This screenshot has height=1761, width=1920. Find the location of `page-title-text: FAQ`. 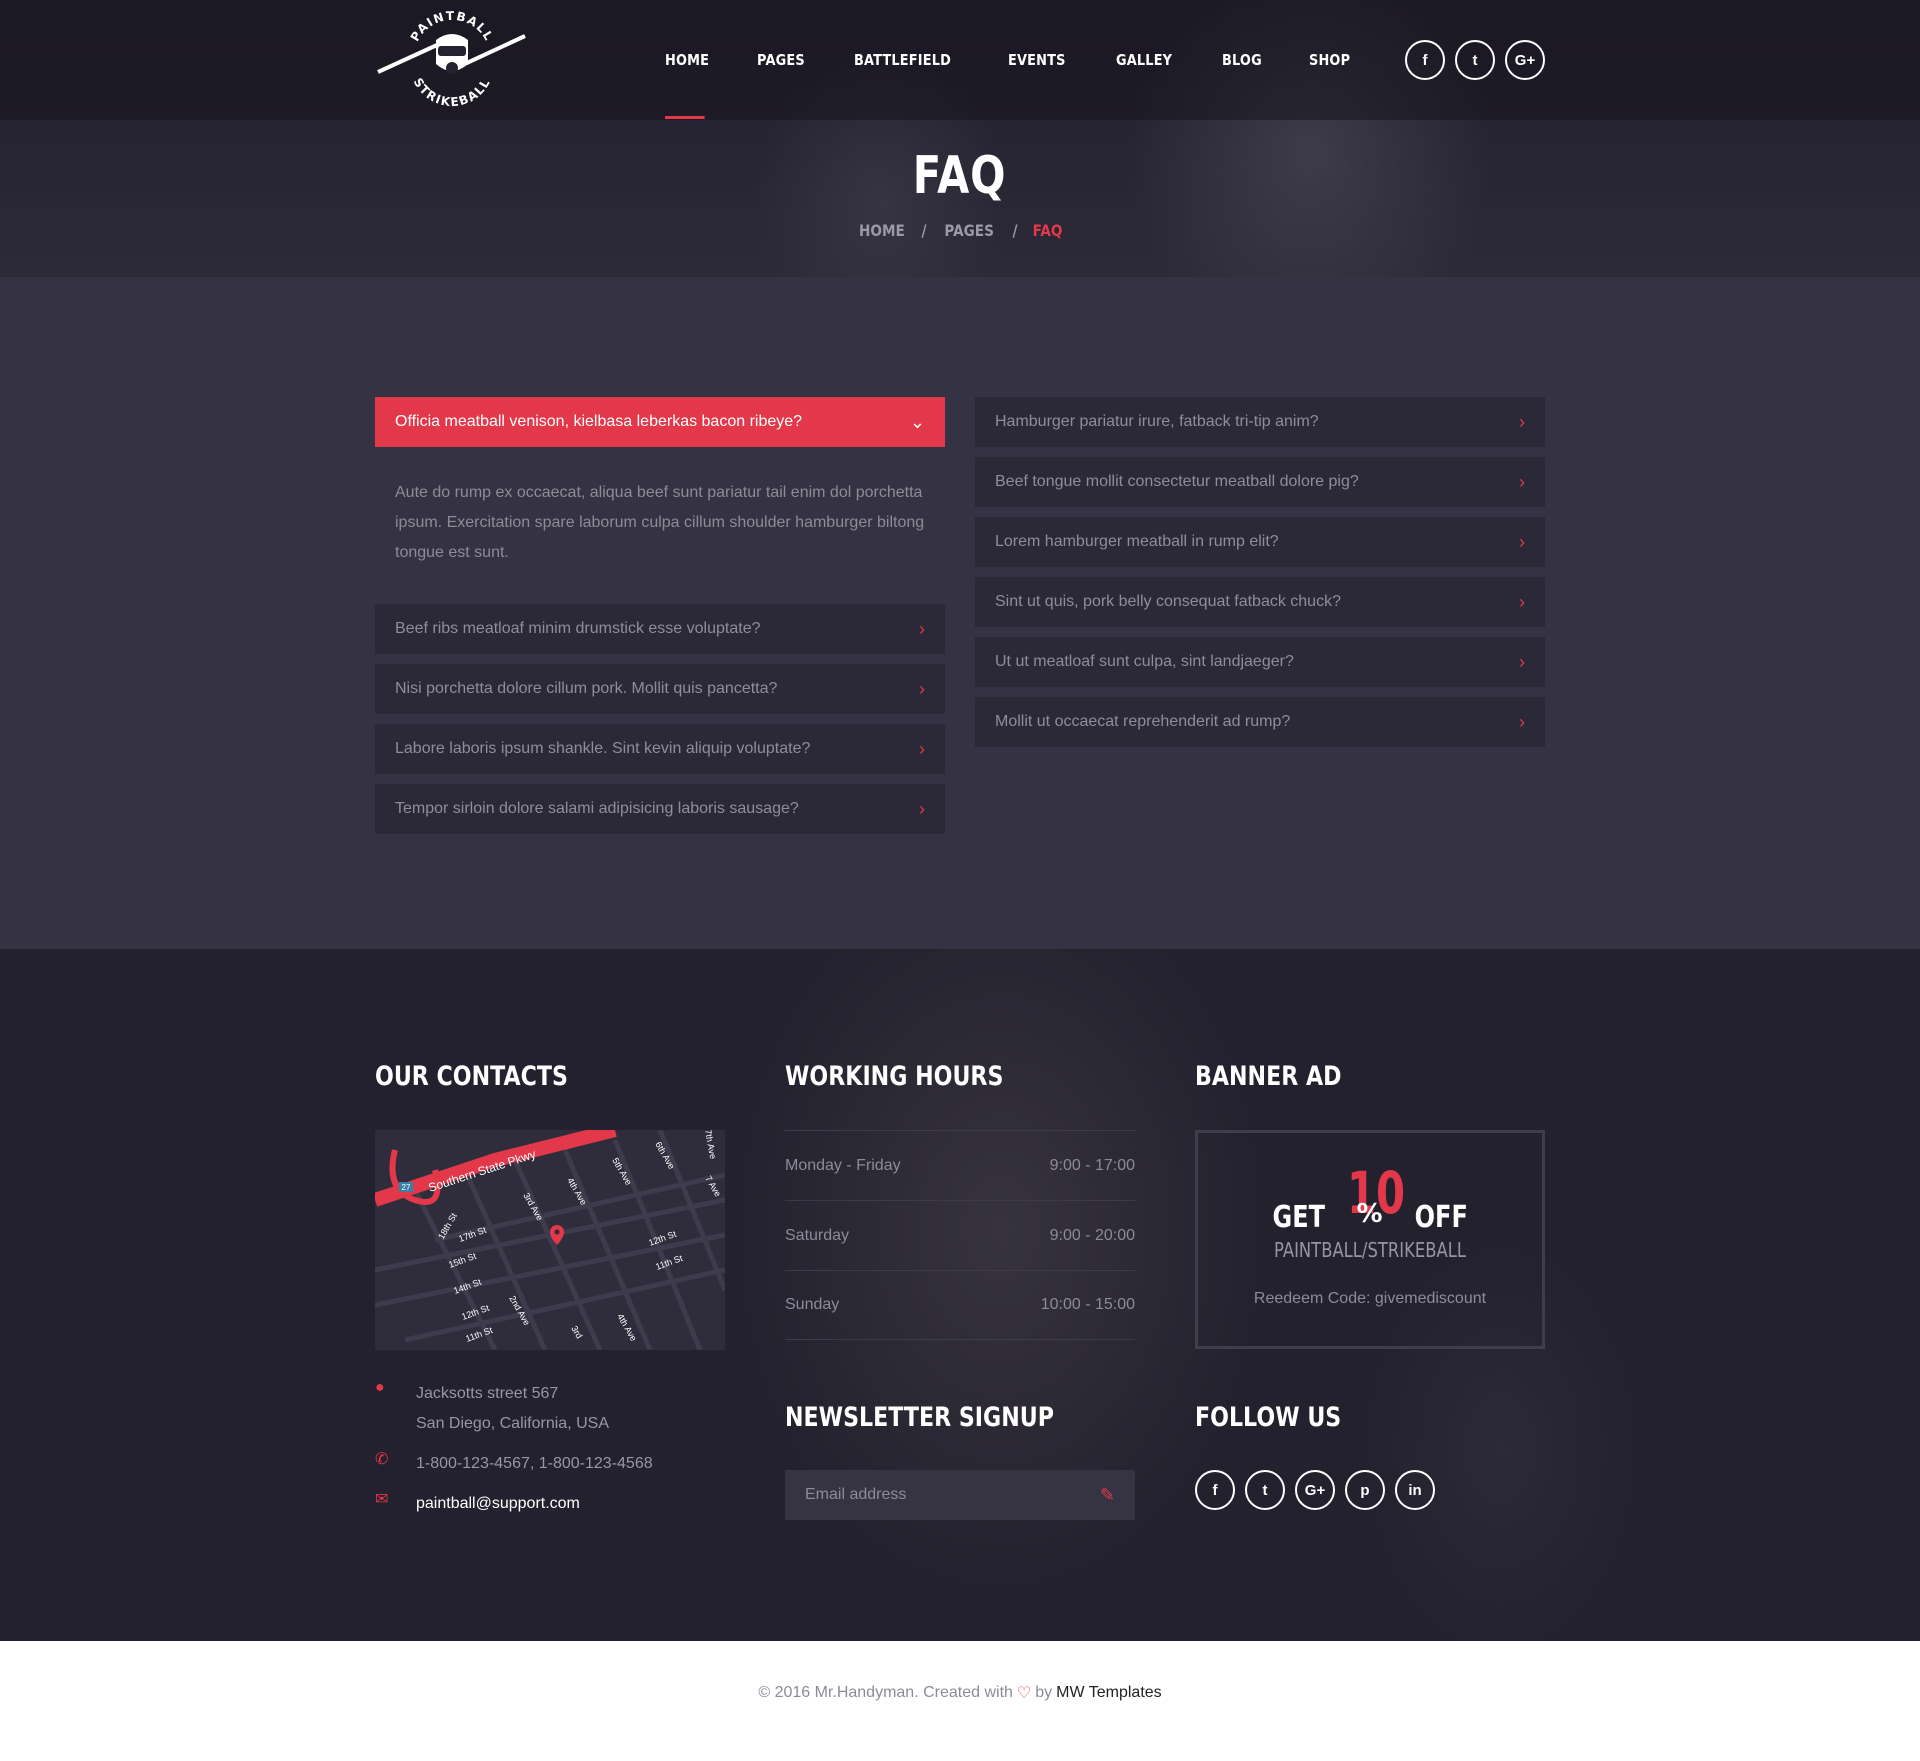

page-title-text: FAQ is located at coordinates (960, 176).